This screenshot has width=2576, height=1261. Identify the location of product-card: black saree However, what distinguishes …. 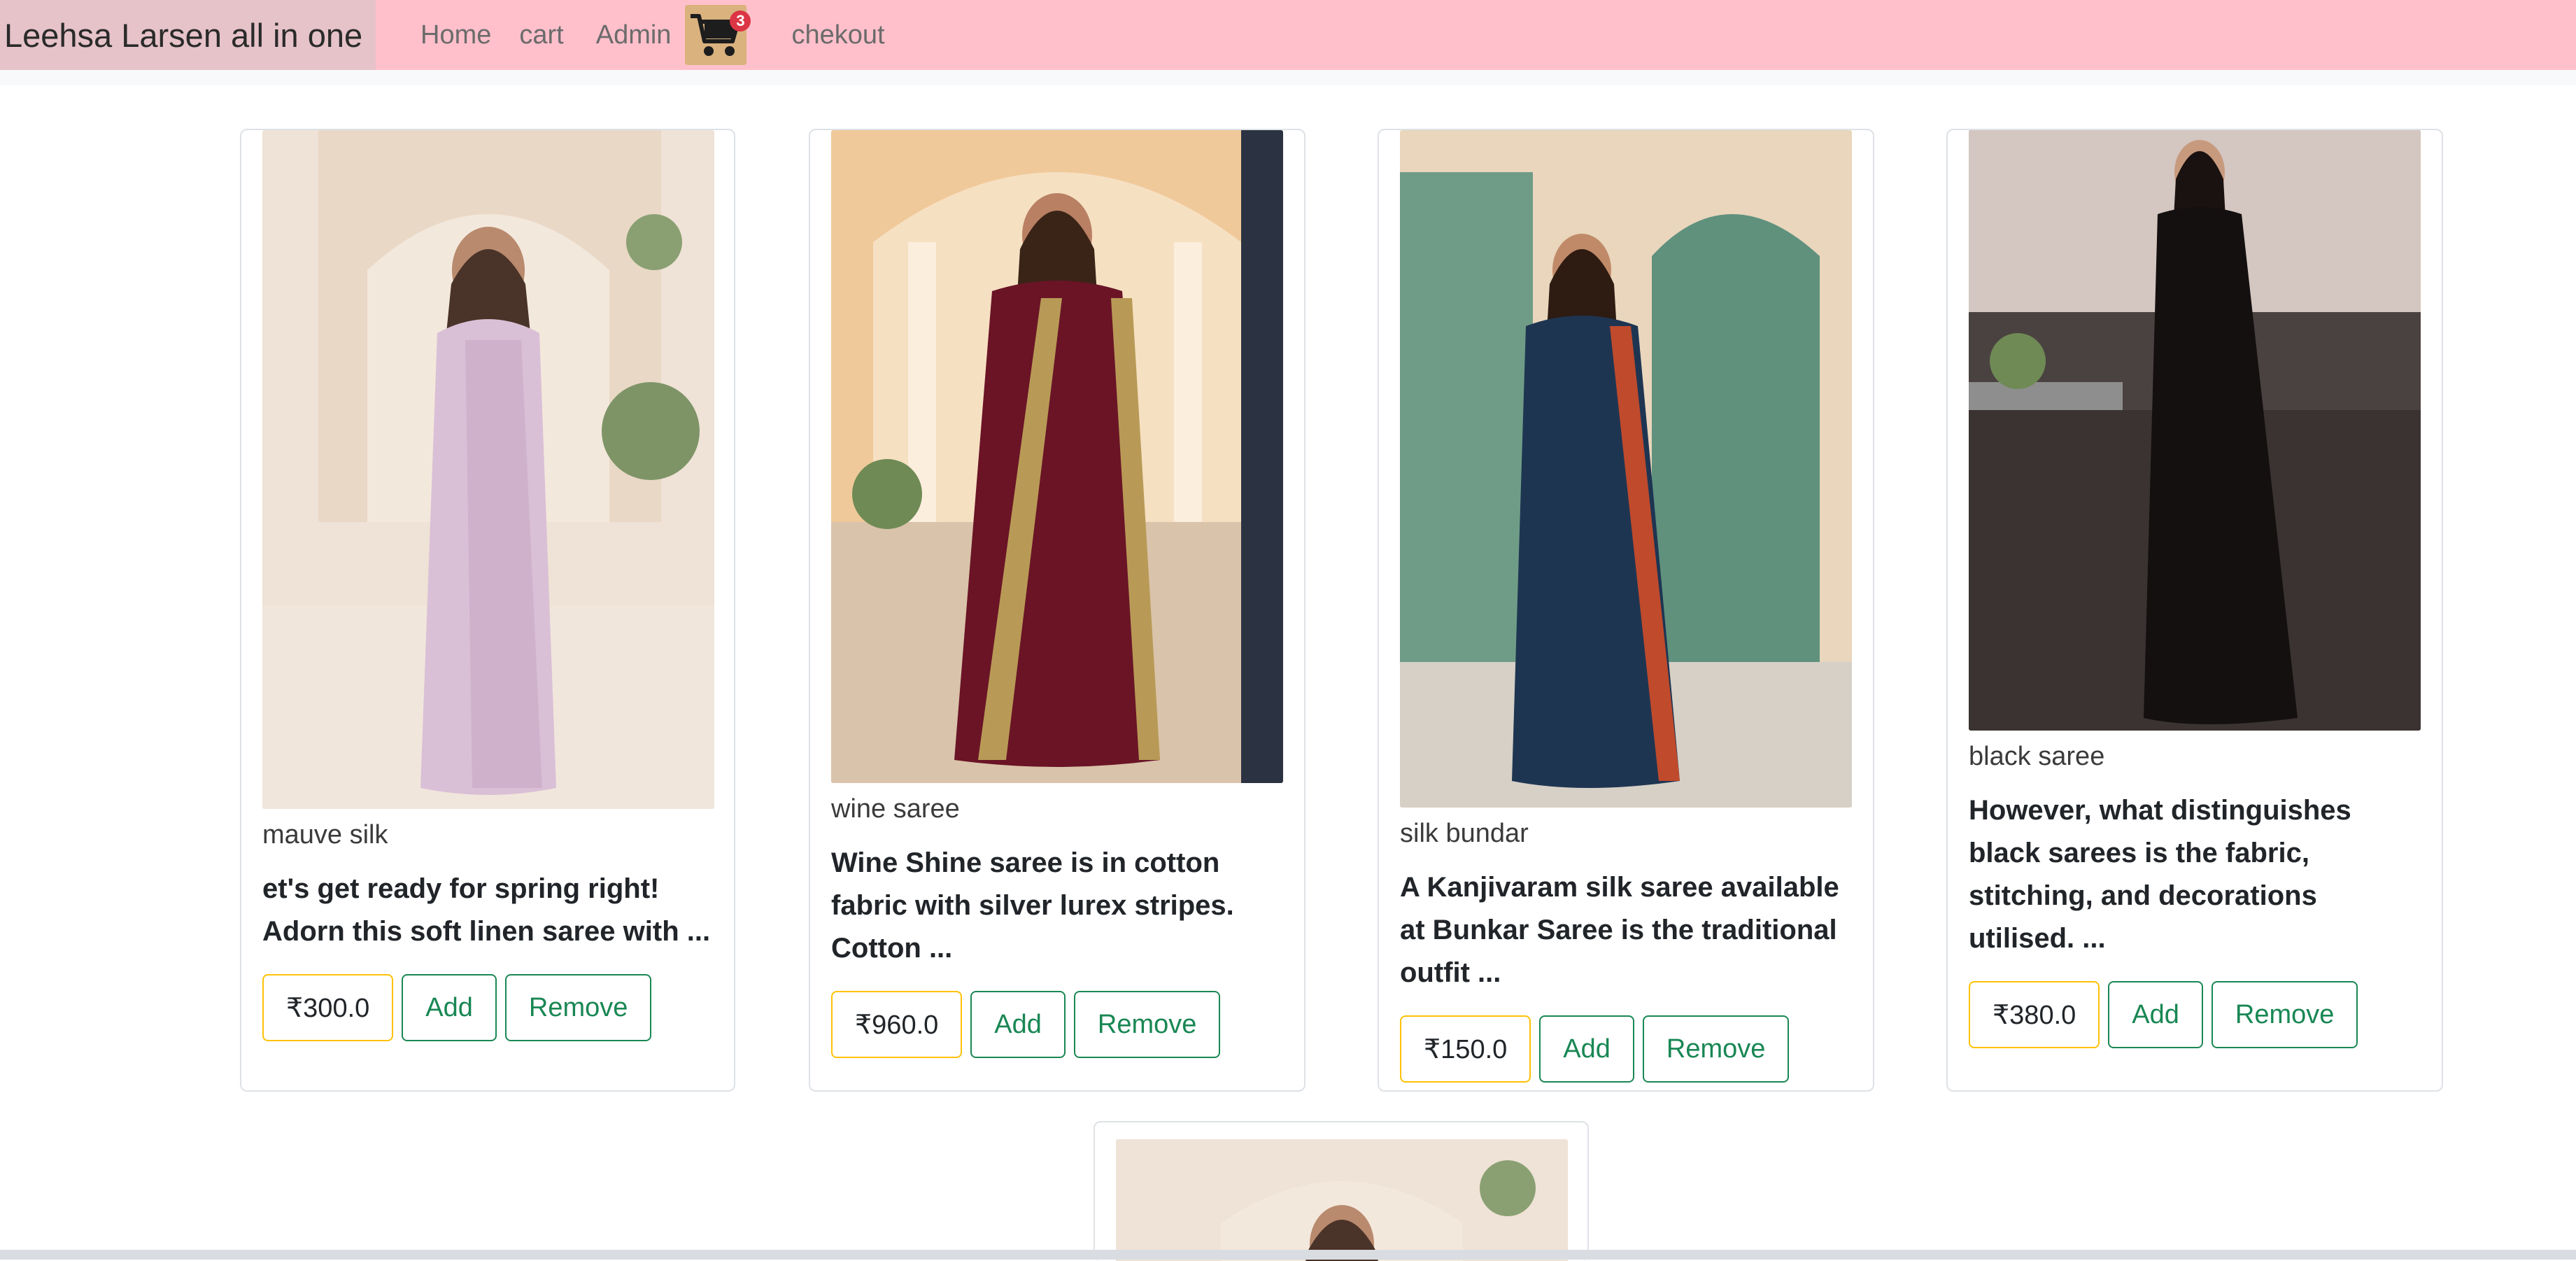
(2194, 610).